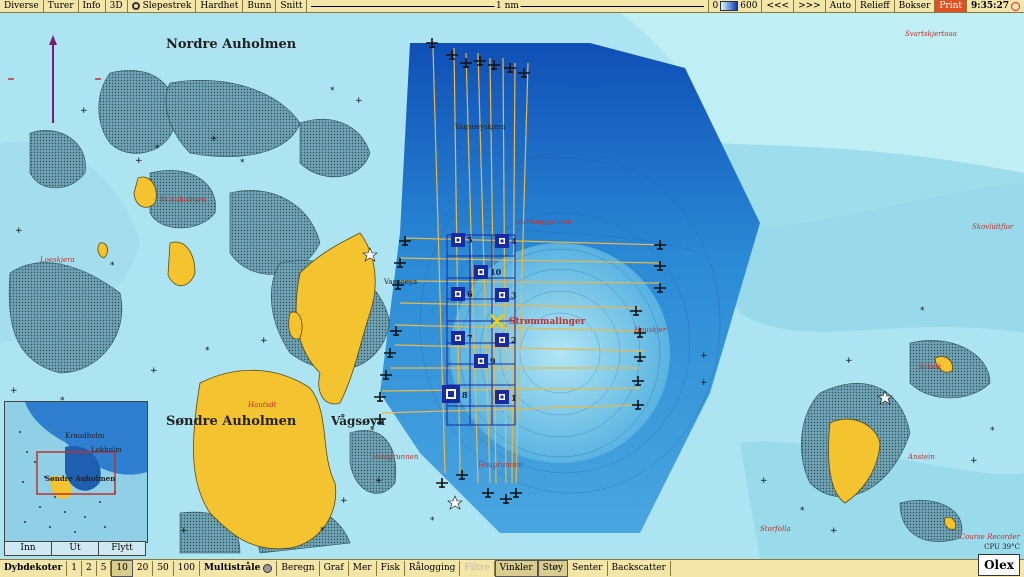  Describe the element at coordinates (545, 222) in the screenshot. I see `label-asmoagrunnen: Asmoagrunnen` at that location.